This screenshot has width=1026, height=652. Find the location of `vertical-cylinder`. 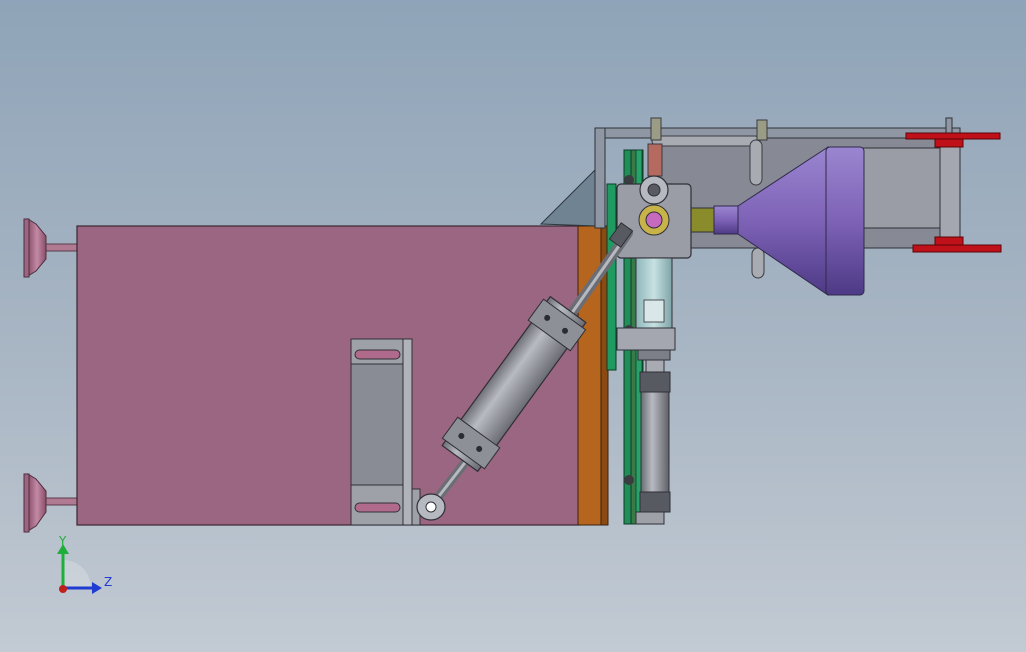

vertical-cylinder is located at coordinates (653, 442).